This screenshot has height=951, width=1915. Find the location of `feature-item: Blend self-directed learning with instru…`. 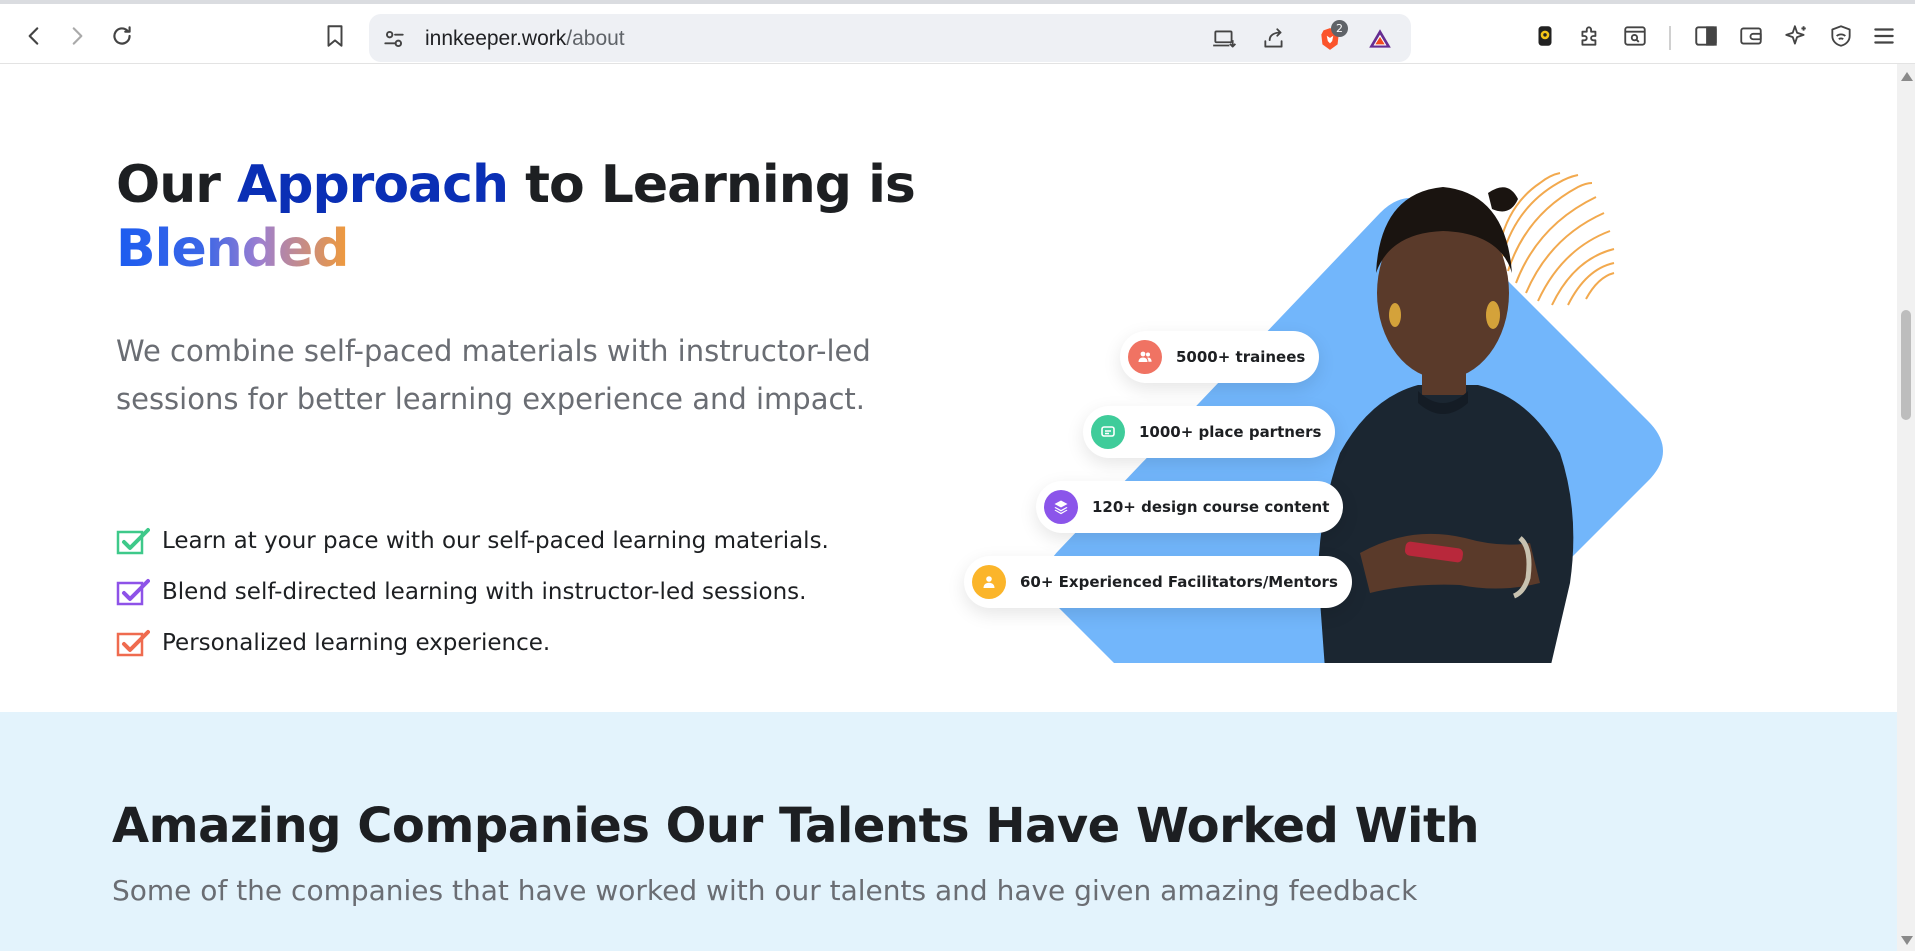

feature-item: Blend self-directed learning with instru… is located at coordinates (472, 591).